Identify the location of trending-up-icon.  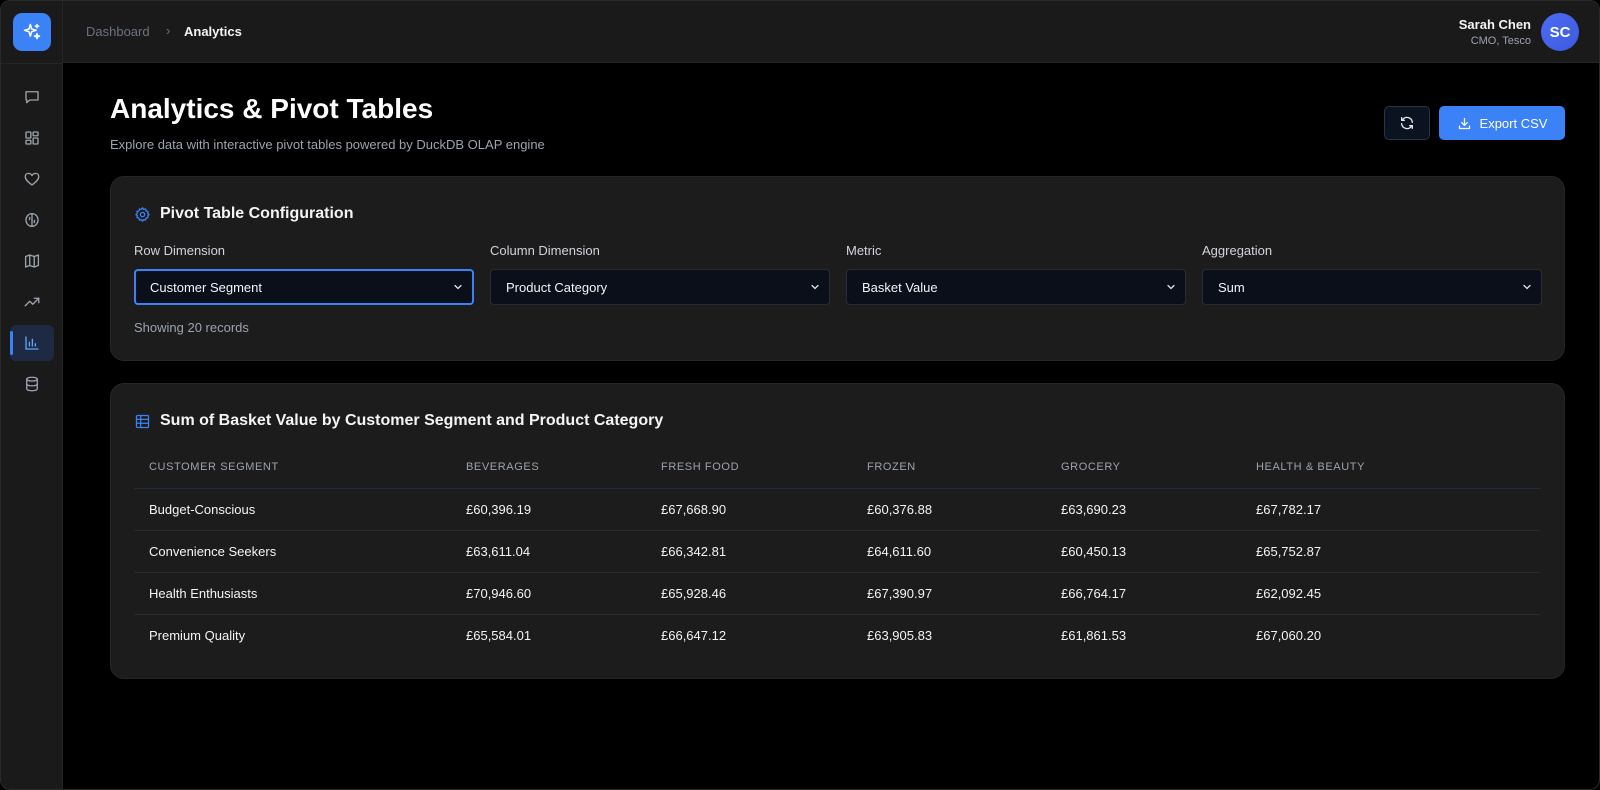
(32, 302).